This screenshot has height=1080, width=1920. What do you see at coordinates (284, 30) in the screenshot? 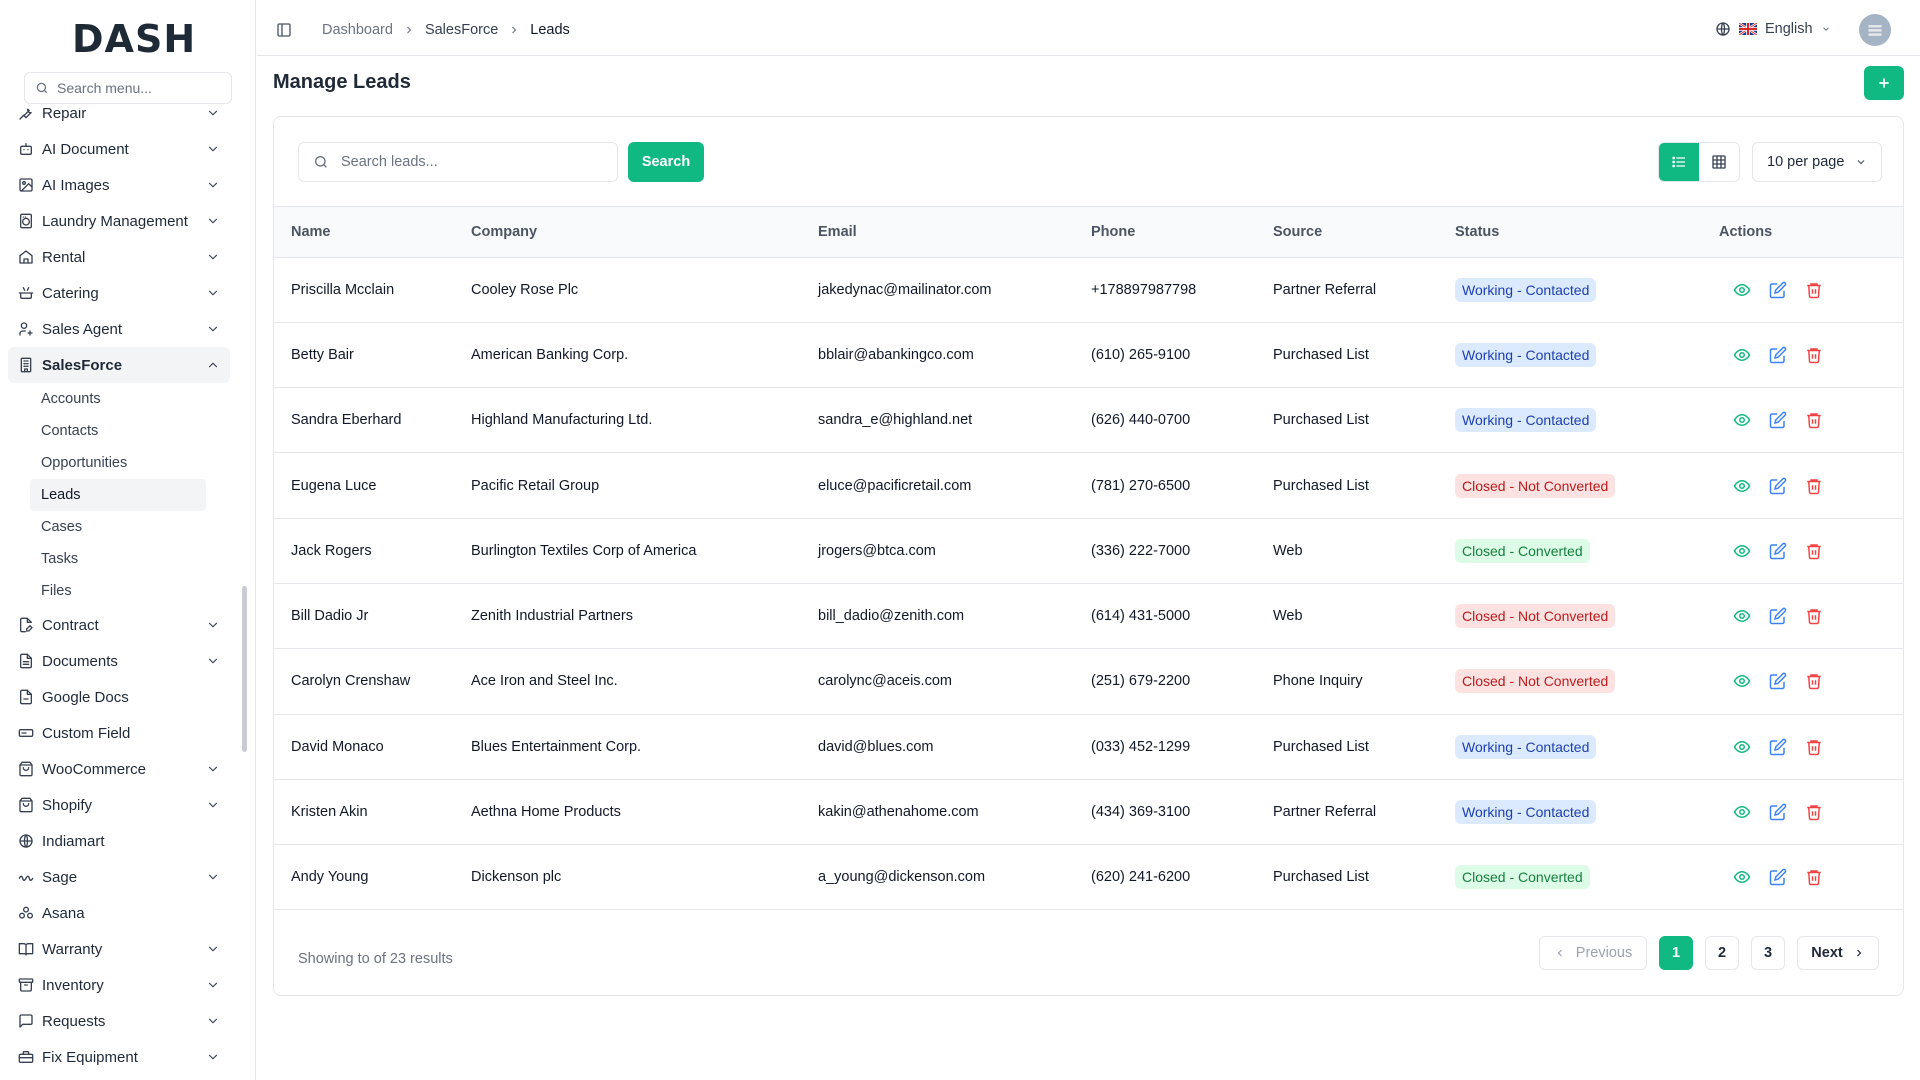
I see `sidebar-toggle-icon` at bounding box center [284, 30].